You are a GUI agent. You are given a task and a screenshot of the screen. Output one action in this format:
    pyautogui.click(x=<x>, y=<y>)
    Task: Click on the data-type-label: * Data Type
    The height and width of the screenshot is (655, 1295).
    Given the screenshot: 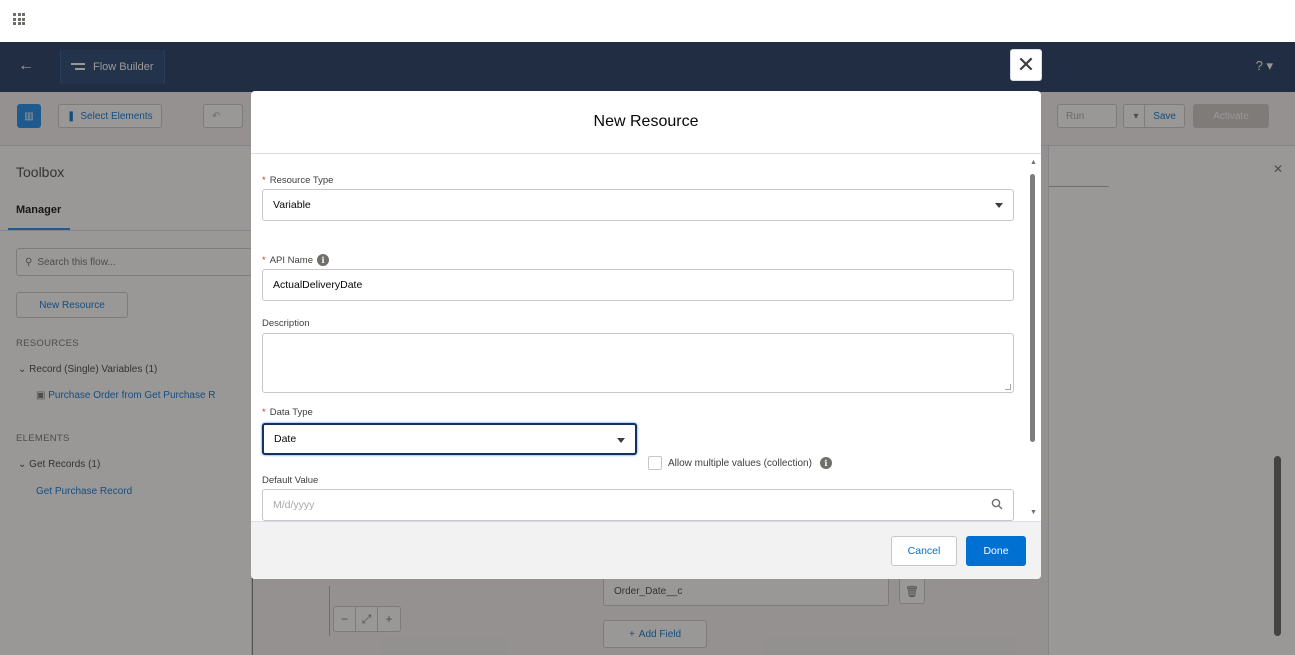 What is the action you would take?
    pyautogui.click(x=287, y=412)
    